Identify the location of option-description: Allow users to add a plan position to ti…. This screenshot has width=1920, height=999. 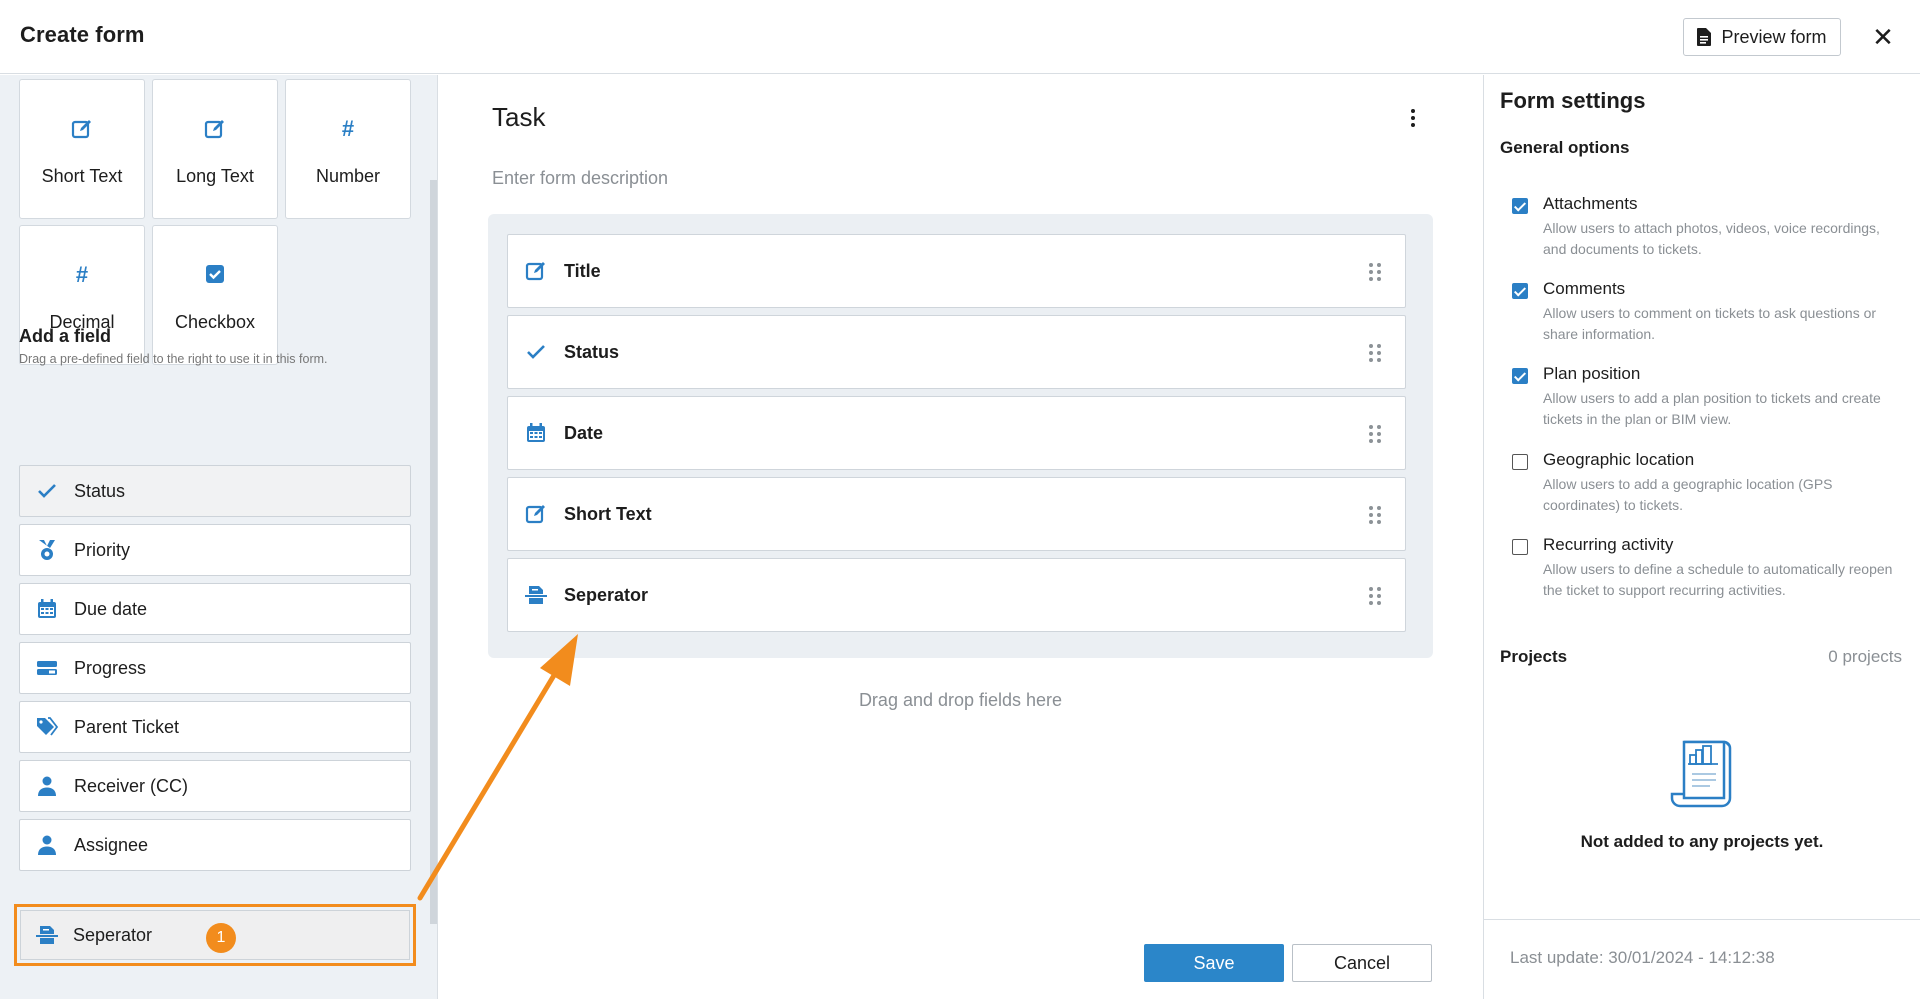
(1712, 408).